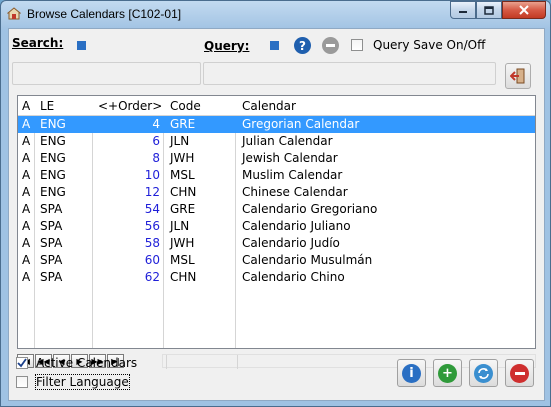 The image size is (551, 407). I want to click on cell-order: 56, so click(152, 226).